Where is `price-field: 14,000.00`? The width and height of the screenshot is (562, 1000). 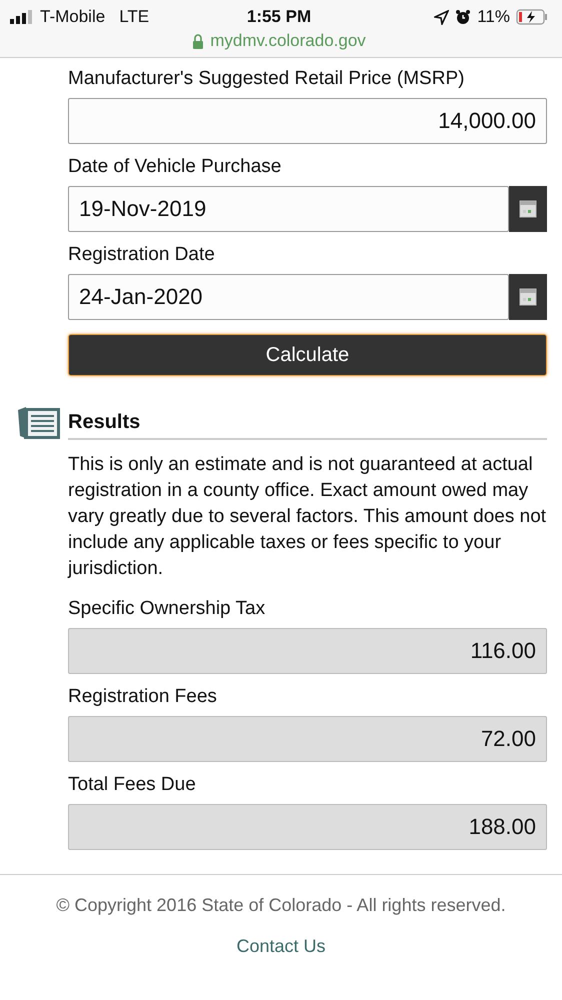
price-field: 14,000.00 is located at coordinates (307, 121).